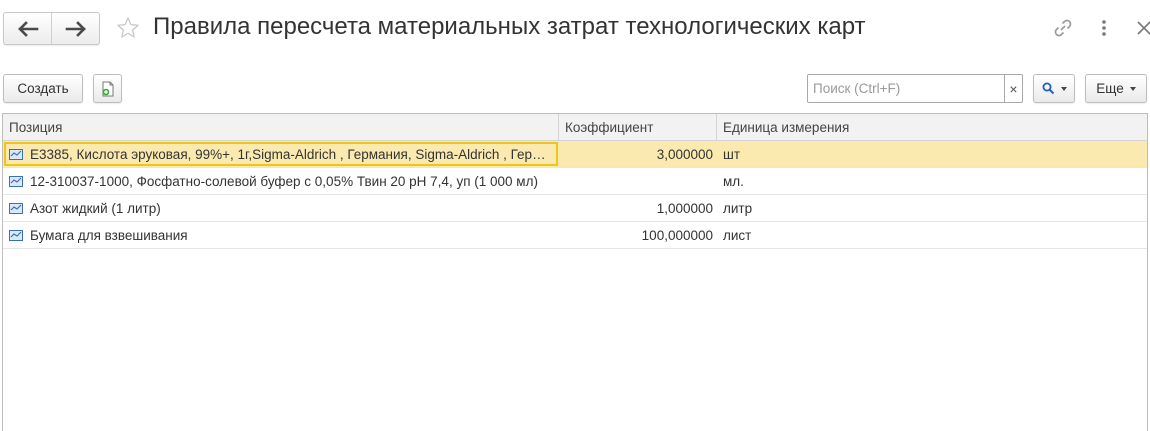 The image size is (1150, 431). What do you see at coordinates (638, 181) in the screenshot?
I see `coefficient-cell` at bounding box center [638, 181].